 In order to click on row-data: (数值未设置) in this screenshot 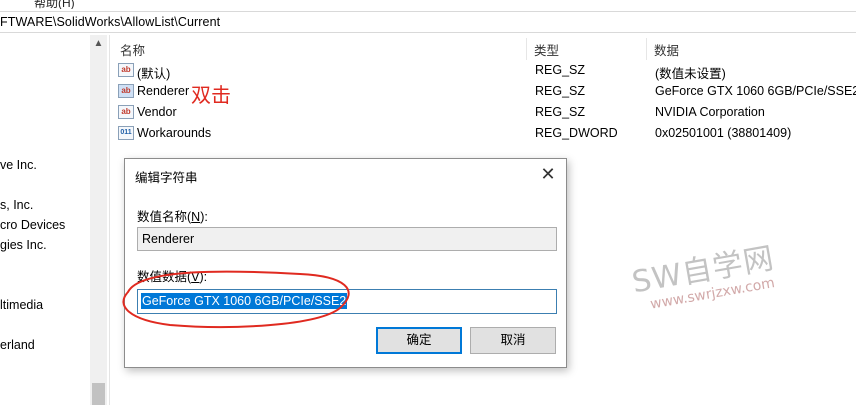, I will do `click(690, 74)`.